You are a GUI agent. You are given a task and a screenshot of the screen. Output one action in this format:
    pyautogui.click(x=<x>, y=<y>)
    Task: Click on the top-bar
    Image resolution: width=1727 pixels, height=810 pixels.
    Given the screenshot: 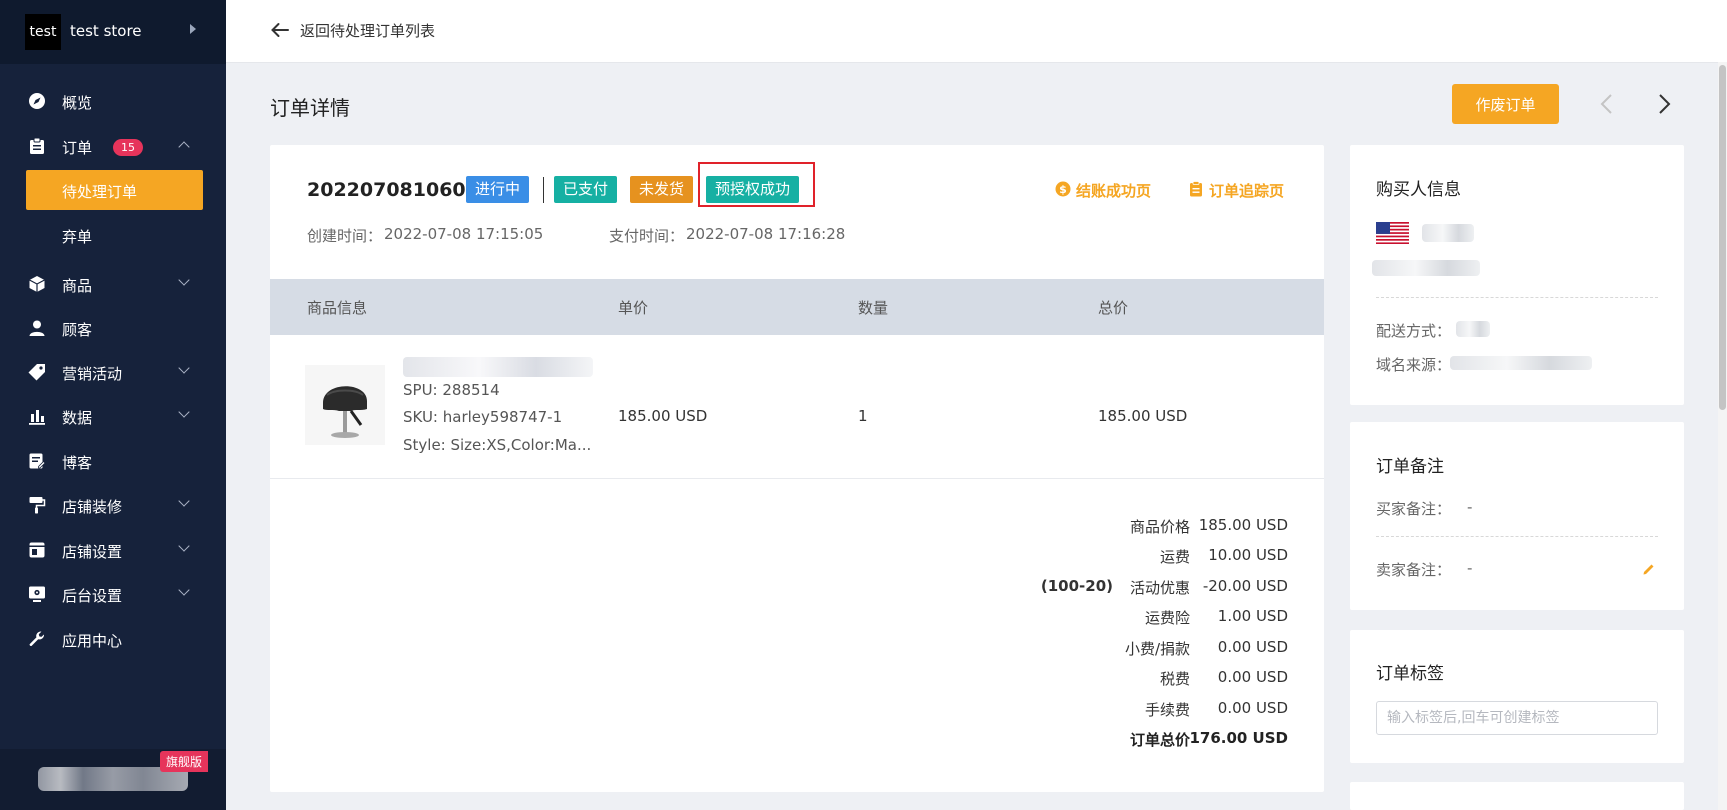 What is the action you would take?
    pyautogui.click(x=976, y=31)
    